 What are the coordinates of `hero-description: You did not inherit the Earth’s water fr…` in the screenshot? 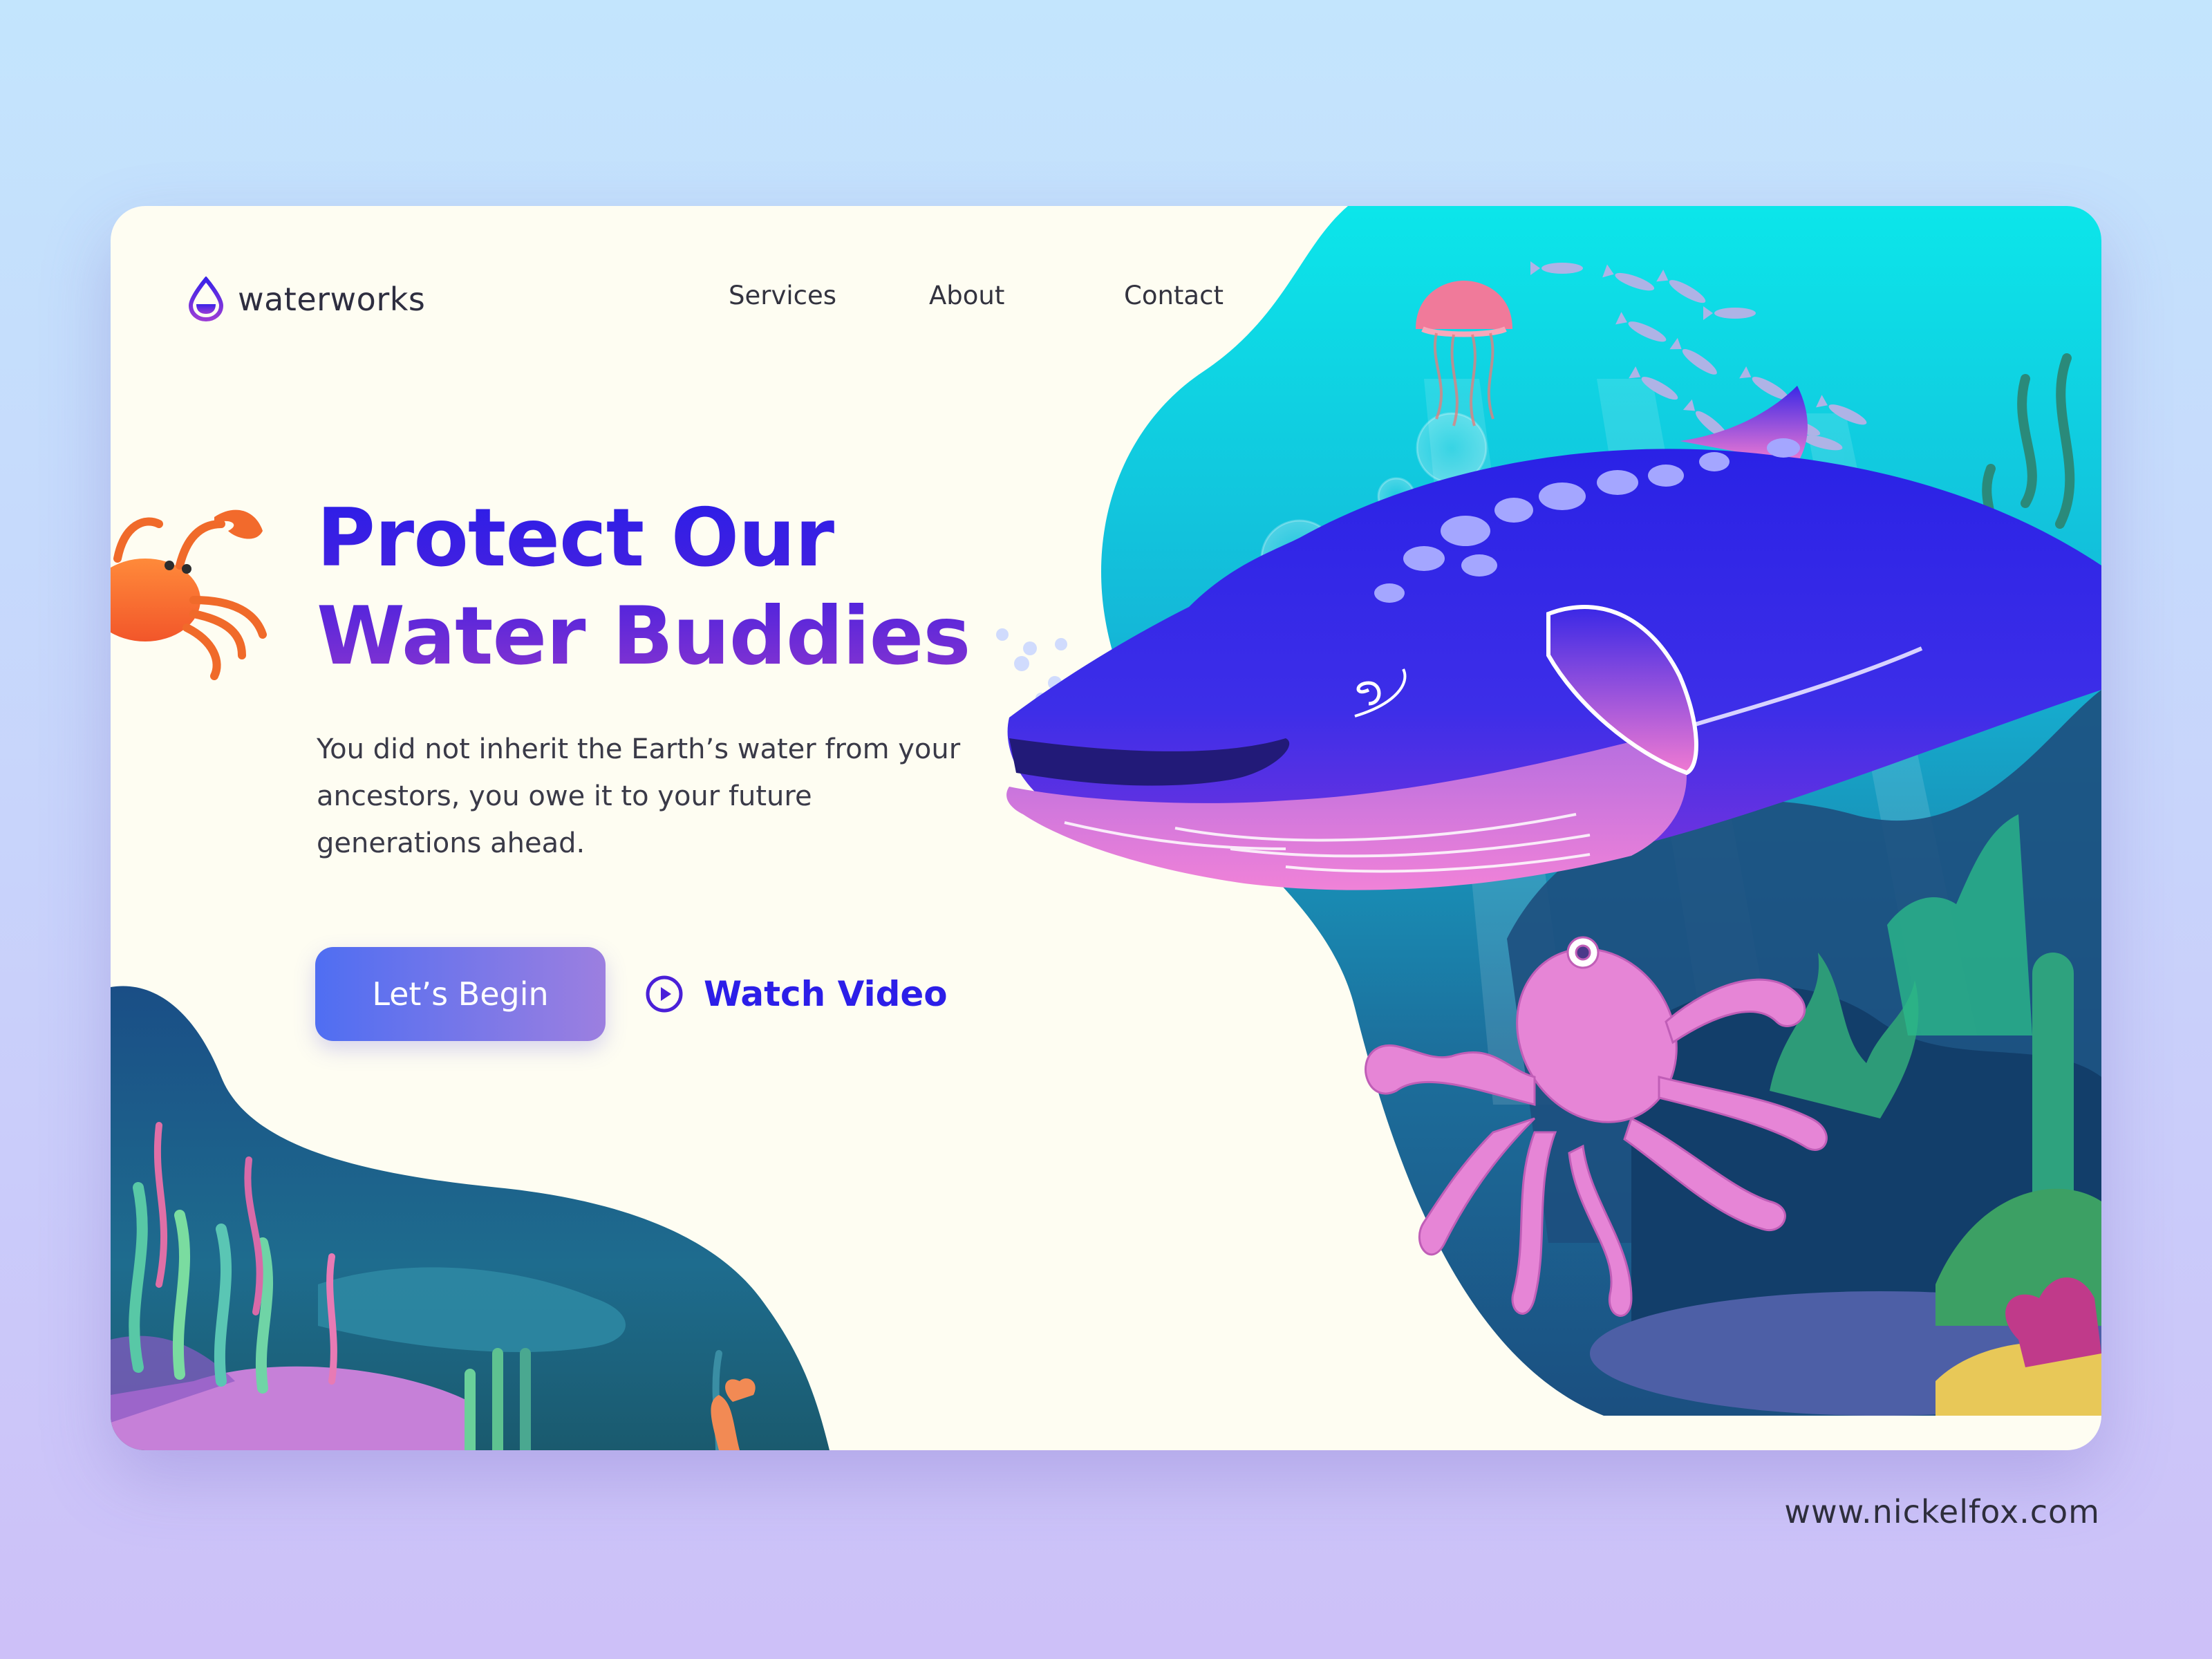 It's located at (639, 796).